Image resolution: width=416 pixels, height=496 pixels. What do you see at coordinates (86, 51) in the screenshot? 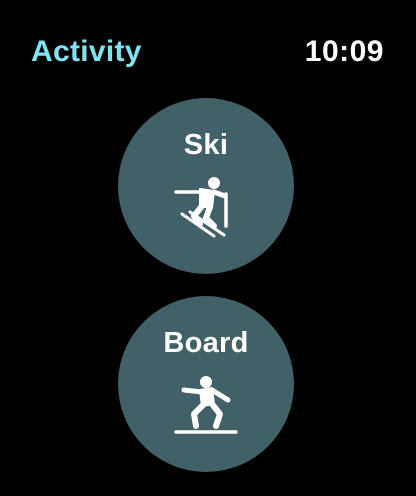
I see `app-title: Activity` at bounding box center [86, 51].